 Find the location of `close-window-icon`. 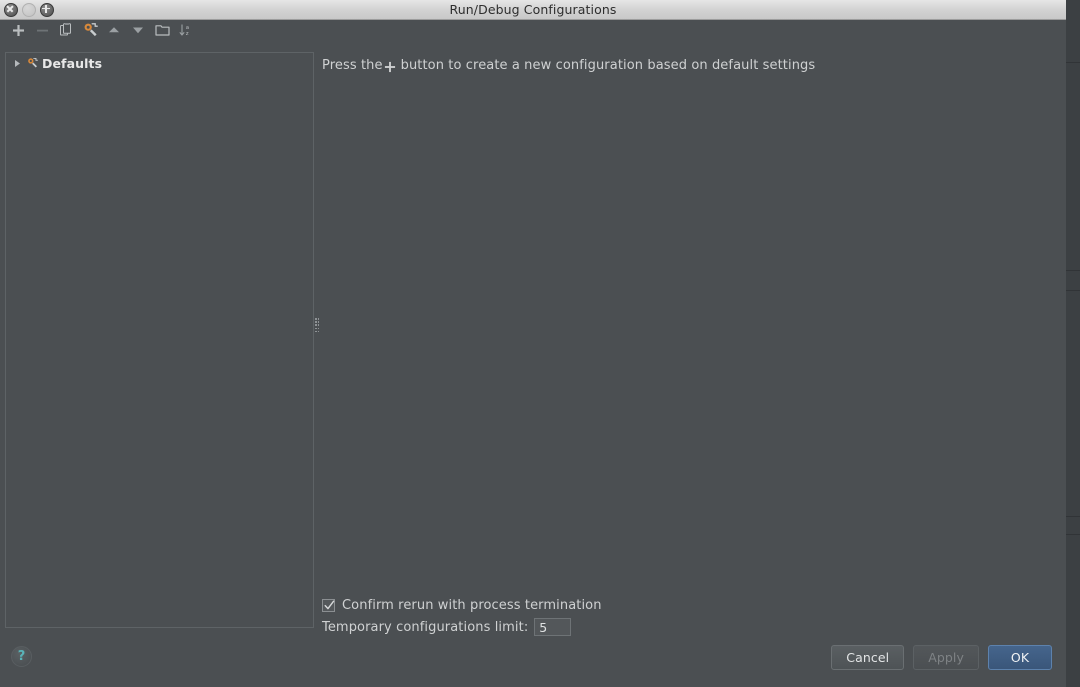

close-window-icon is located at coordinates (11, 9).